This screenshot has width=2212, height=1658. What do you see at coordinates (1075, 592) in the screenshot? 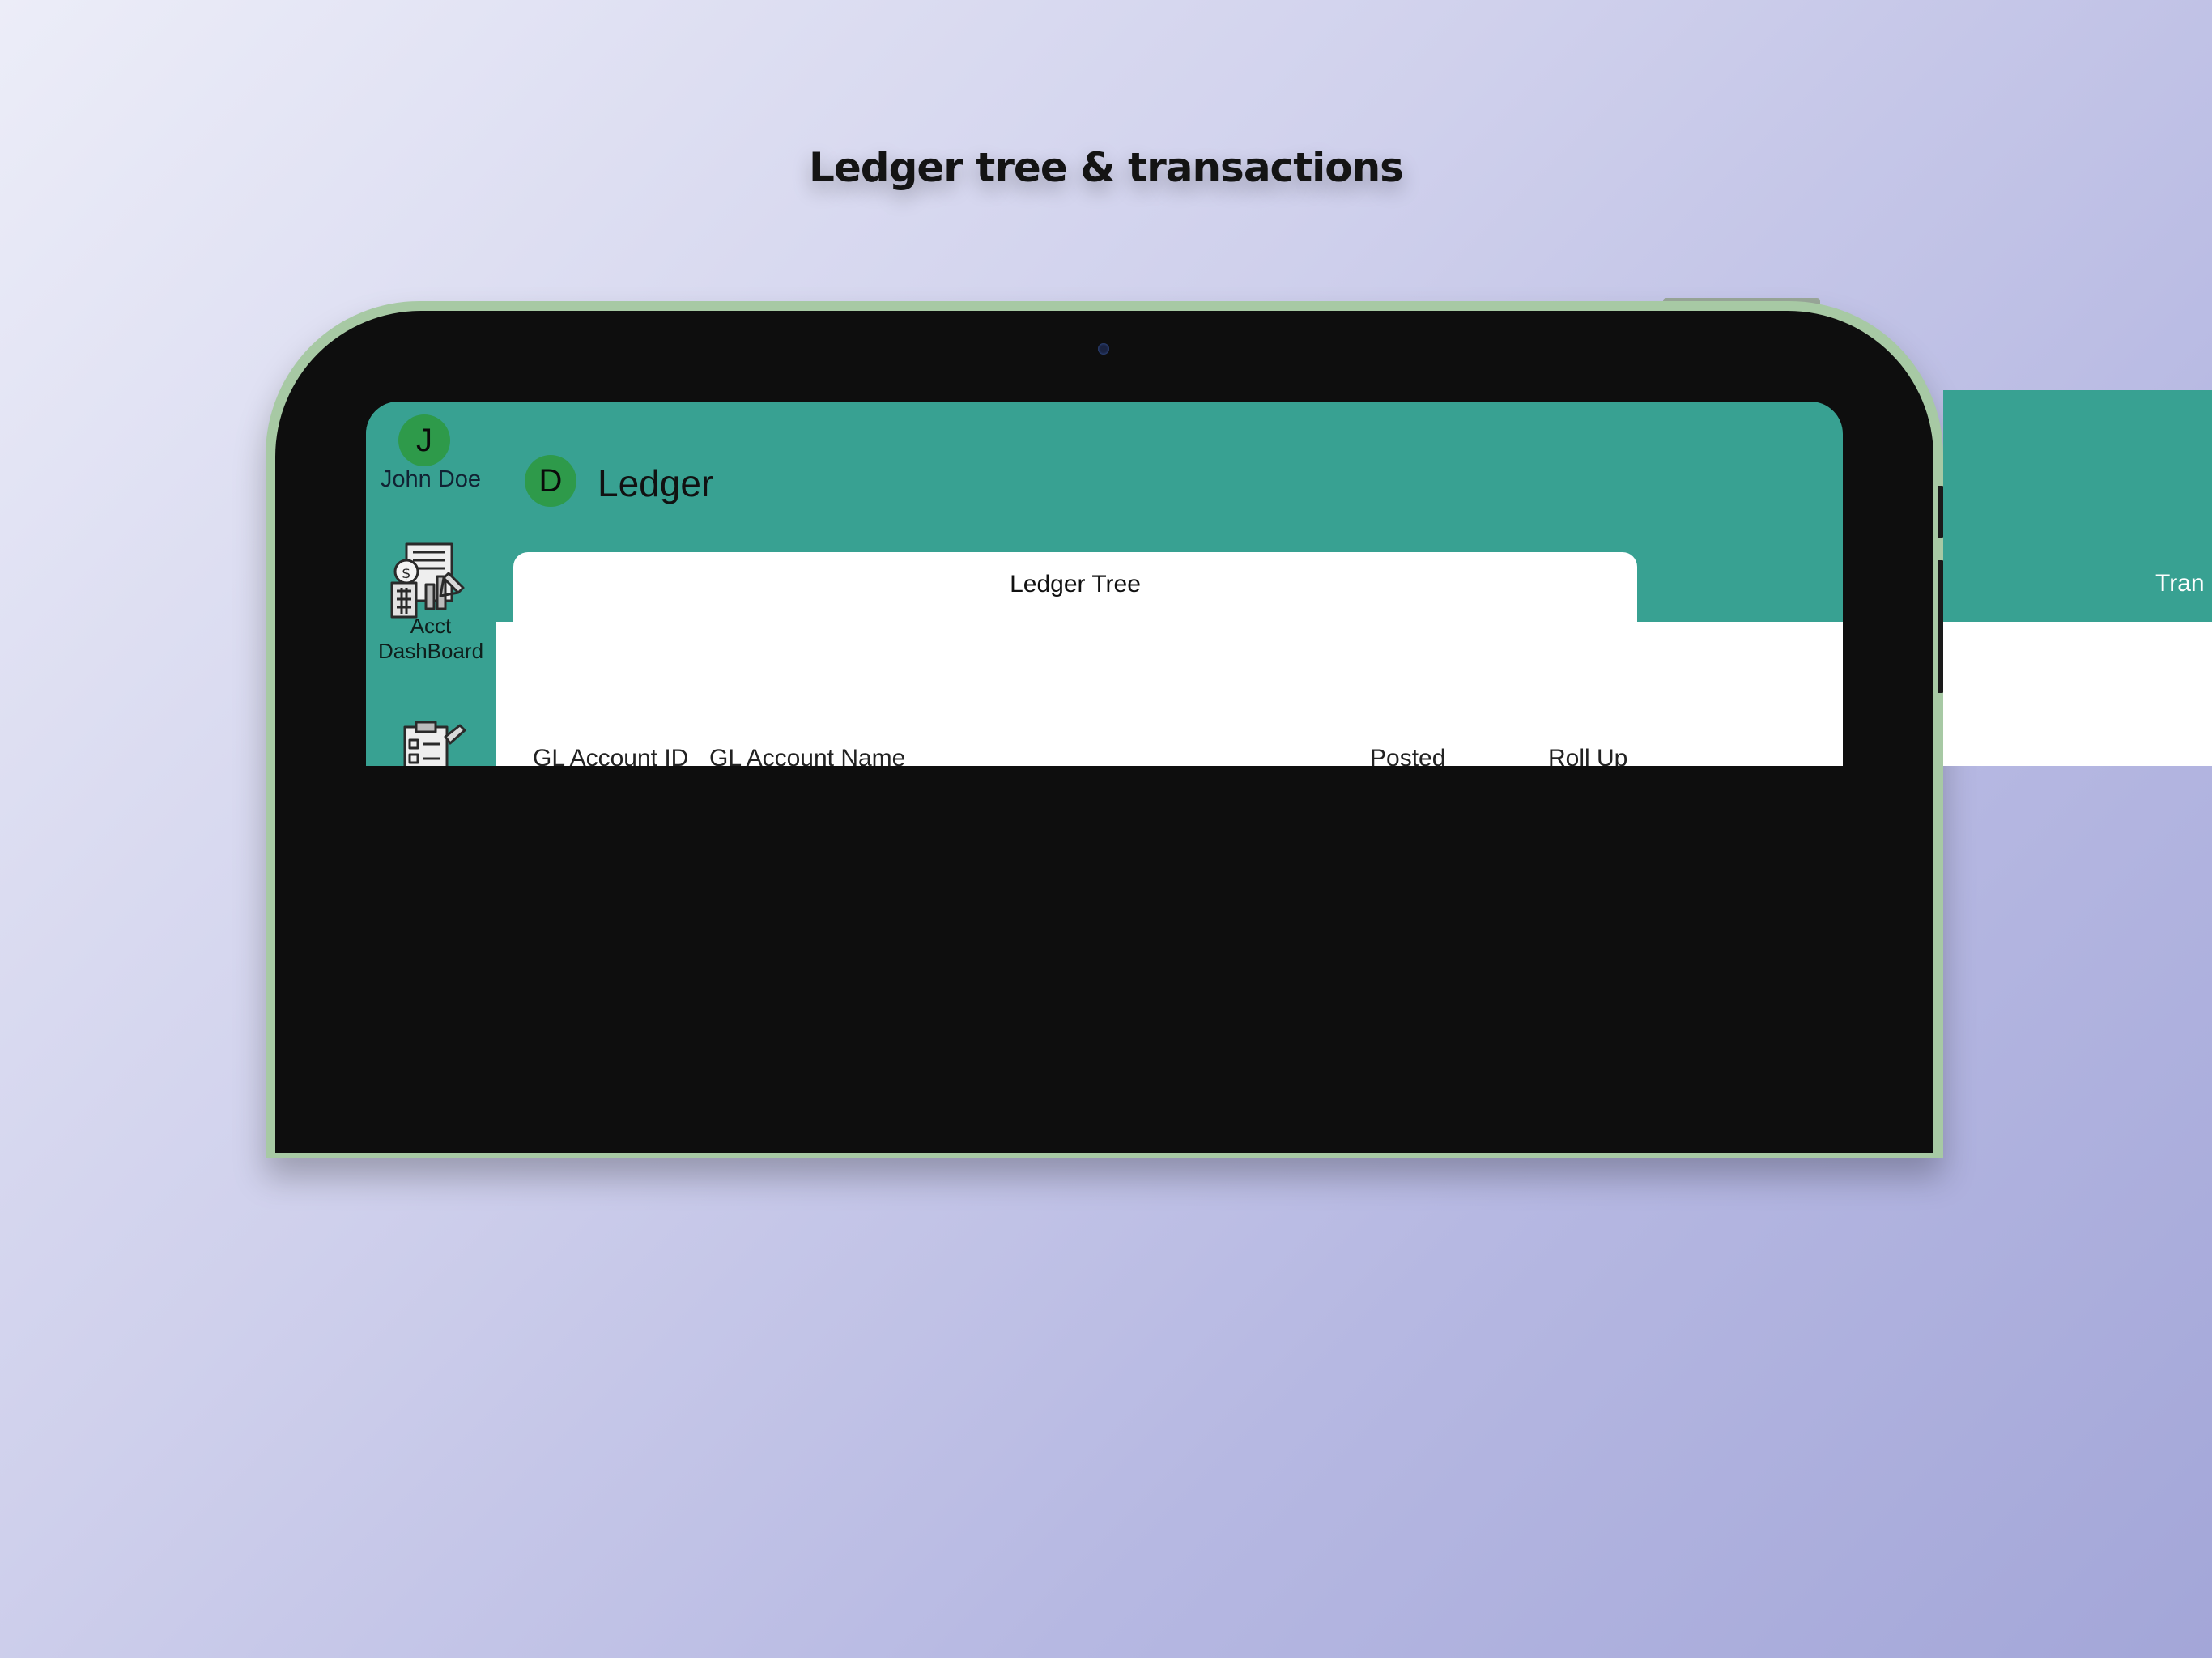
I see `tab-ledger-tree: Ledger Tree` at bounding box center [1075, 592].